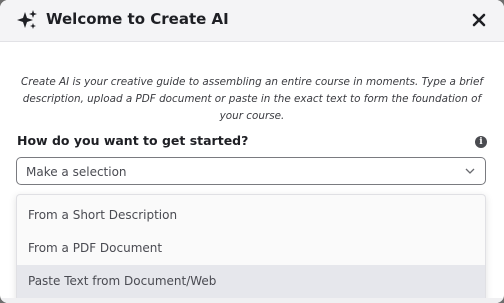 The width and height of the screenshot is (504, 303). I want to click on option-label: Paste Text from Document/Web, so click(122, 281).